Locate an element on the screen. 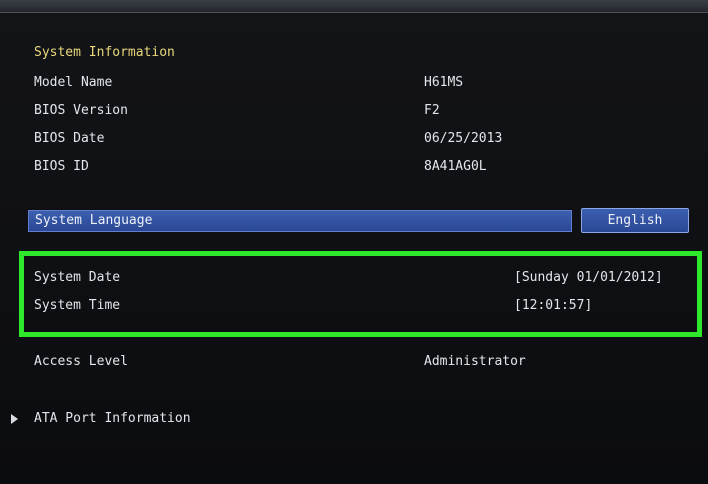  access-level-value: Administrator is located at coordinates (475, 361).